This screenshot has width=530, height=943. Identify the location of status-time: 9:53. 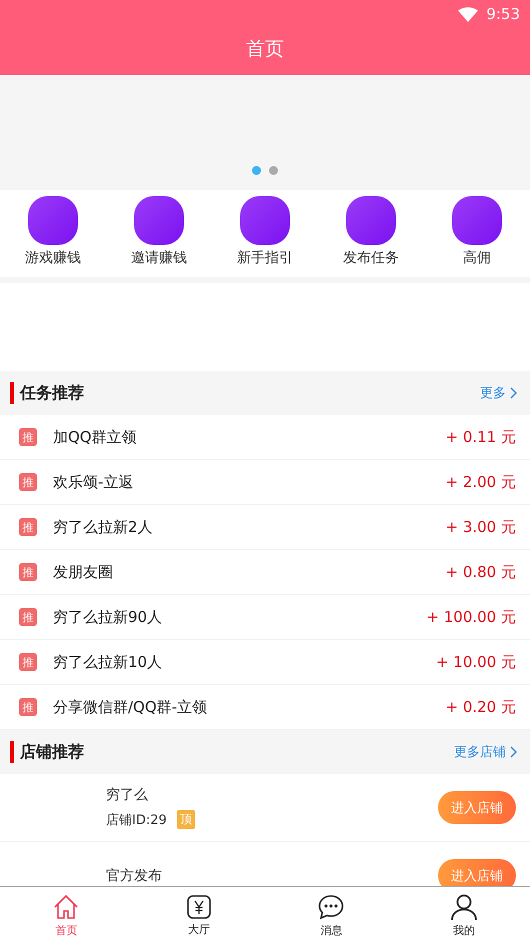
(503, 14).